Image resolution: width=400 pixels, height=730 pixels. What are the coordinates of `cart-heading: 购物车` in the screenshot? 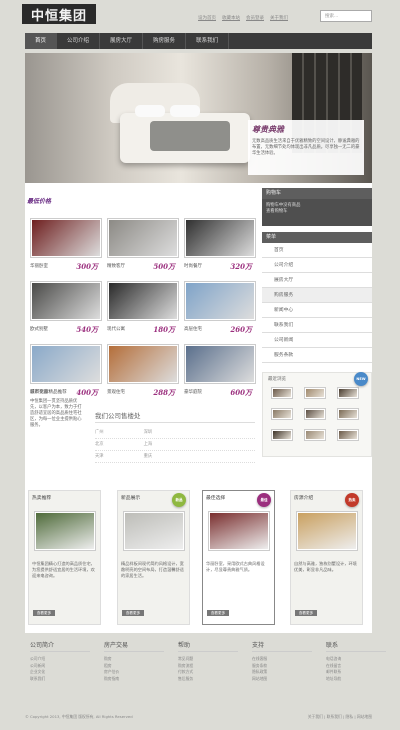 It's located at (317, 193).